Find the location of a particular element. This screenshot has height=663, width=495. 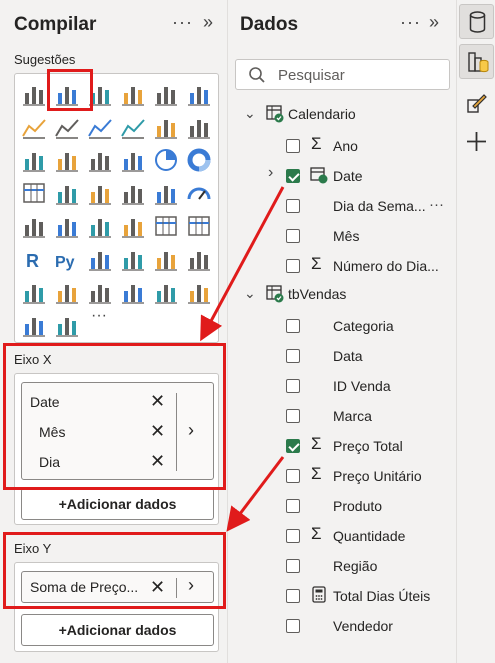

matrix-icon is located at coordinates (199, 226).